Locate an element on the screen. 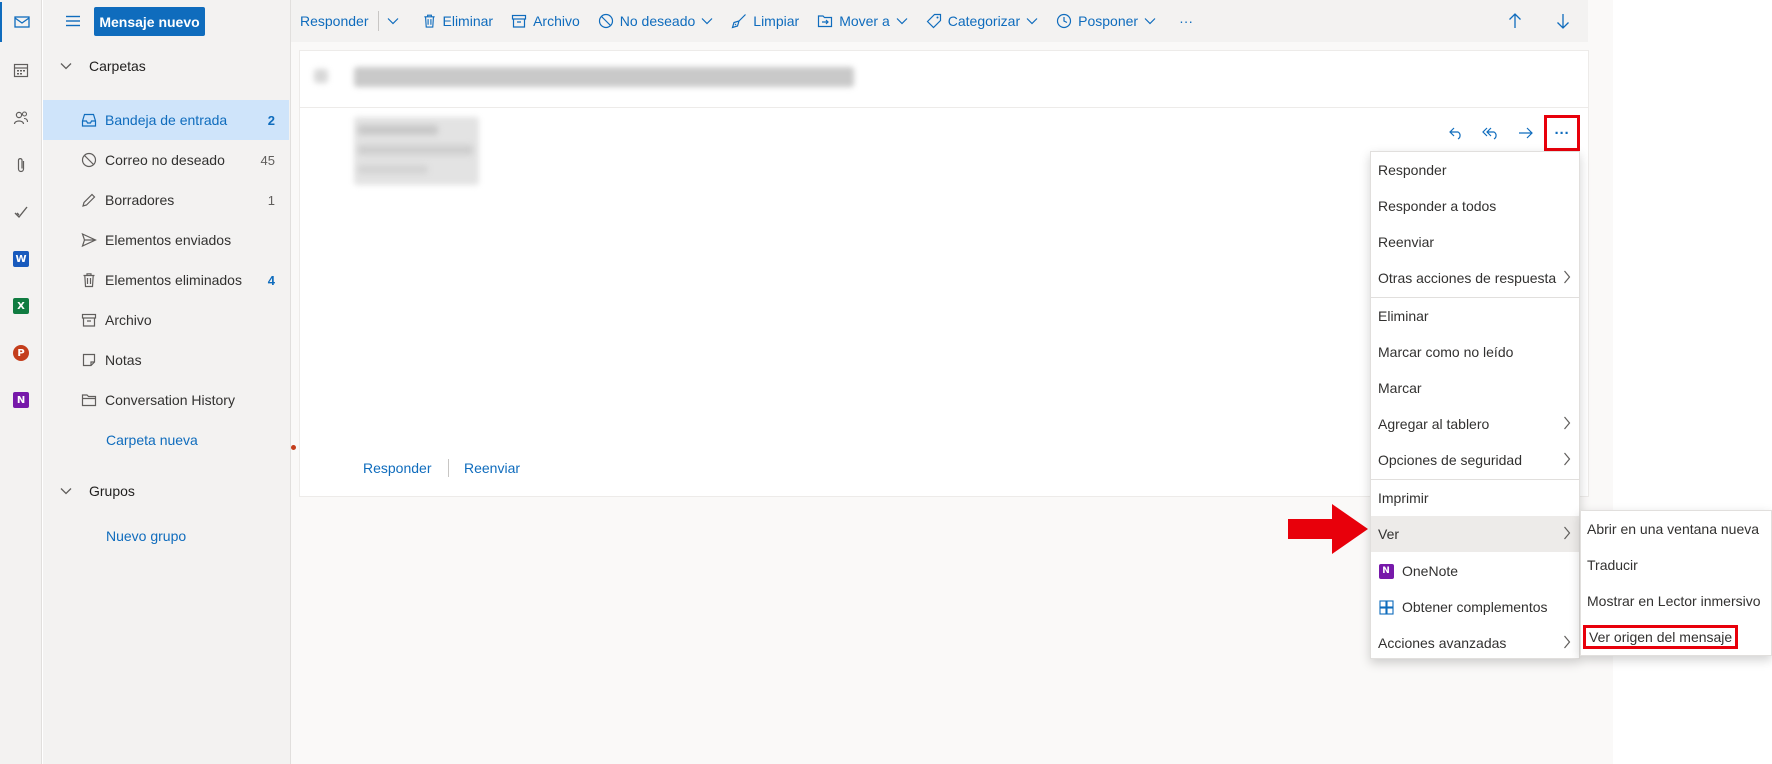 This screenshot has height=764, width=1772. submenu-item-open-new-window: Abrir en una ventana nueva is located at coordinates (1676, 529).